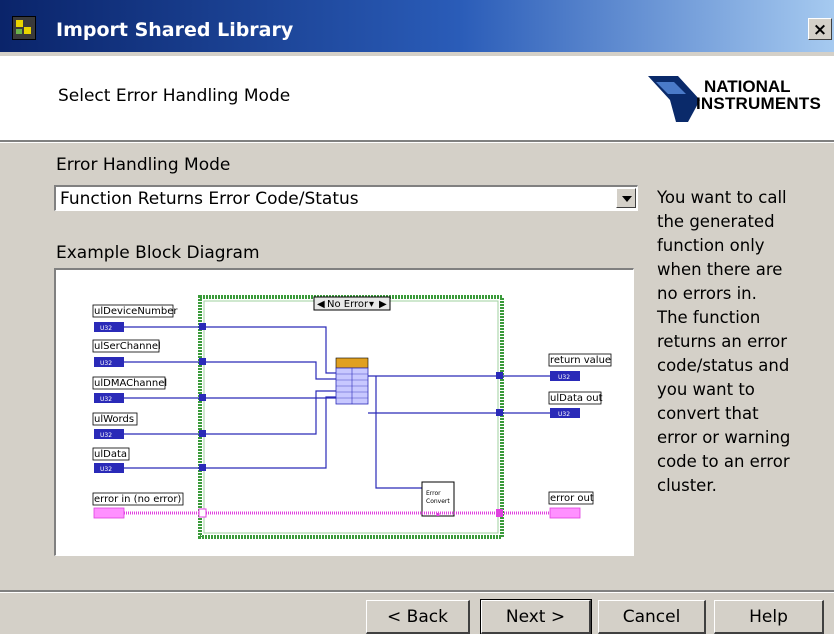 Image resolution: width=834 pixels, height=634 pixels. Describe the element at coordinates (126, 353) in the screenshot. I see `input-control-2: ulSerChannel U32` at that location.